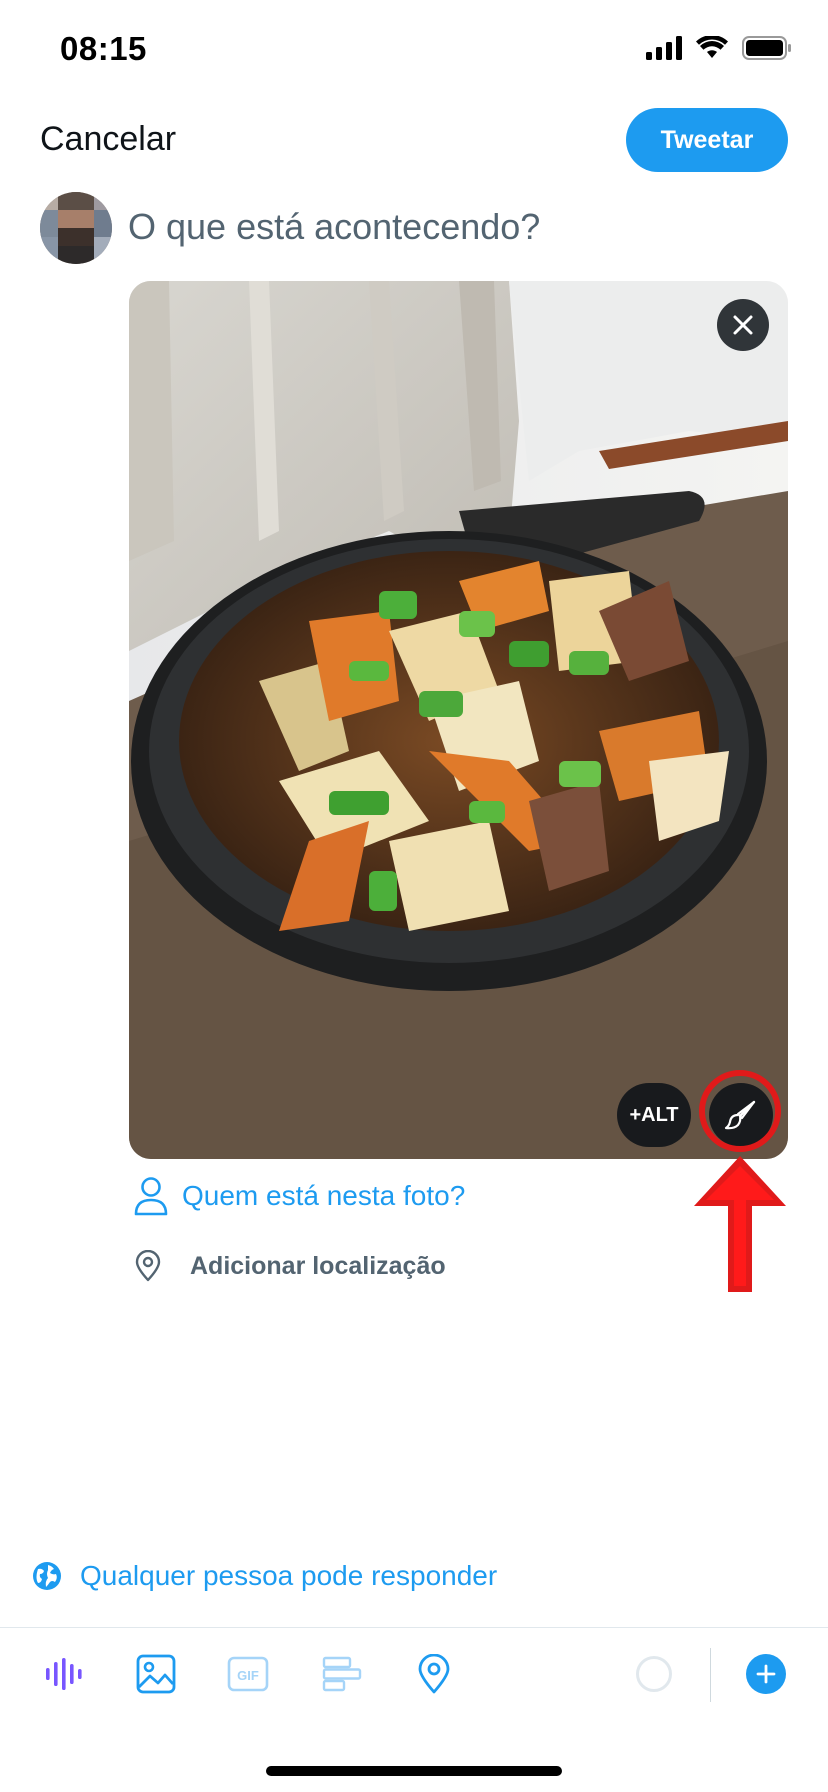 This screenshot has height=1792, width=828. I want to click on plus-icon, so click(766, 1674).